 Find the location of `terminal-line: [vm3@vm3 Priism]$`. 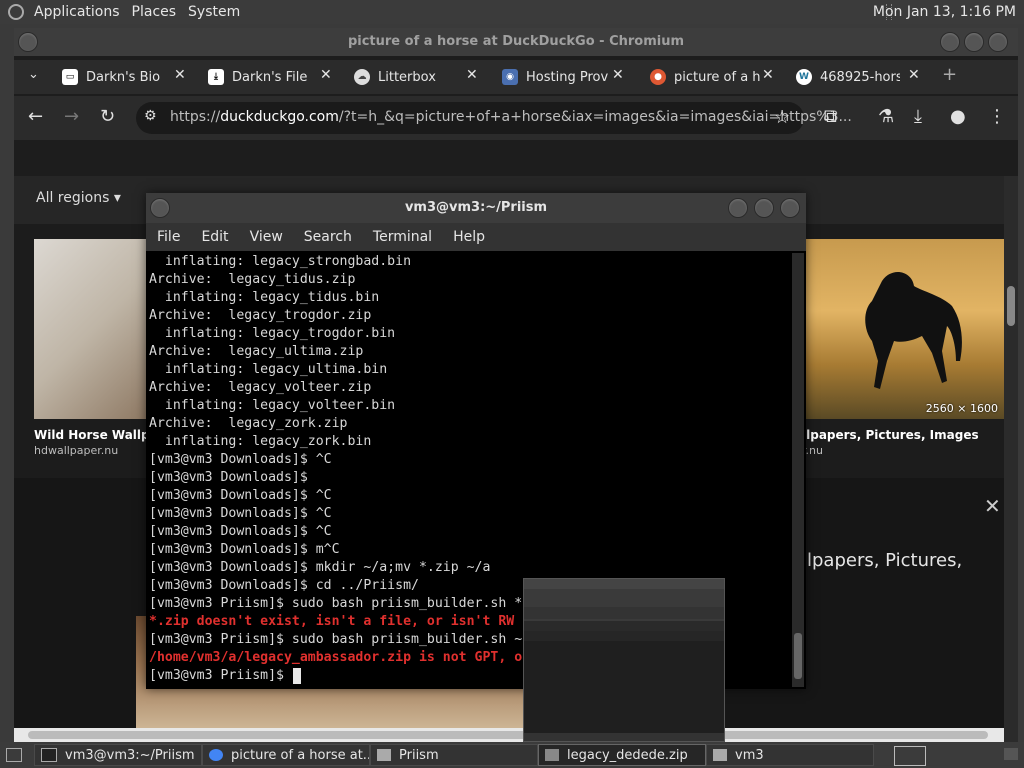

terminal-line: [vm3@vm3 Priism]$ is located at coordinates (220, 675).